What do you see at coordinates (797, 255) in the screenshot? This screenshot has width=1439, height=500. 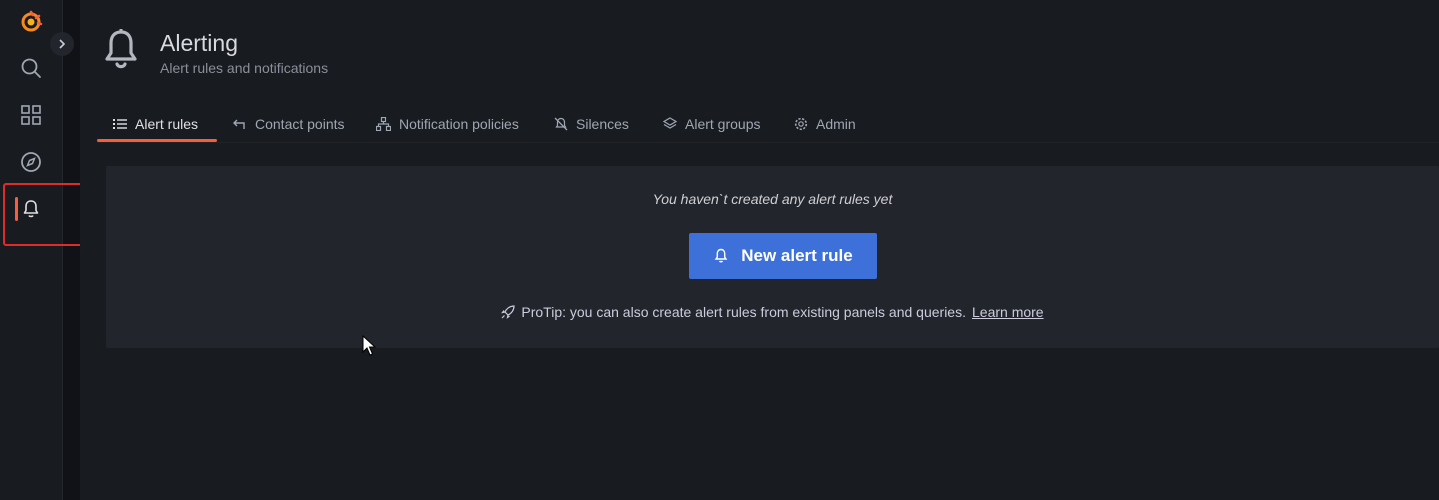 I see `button-label: New alert rule` at bounding box center [797, 255].